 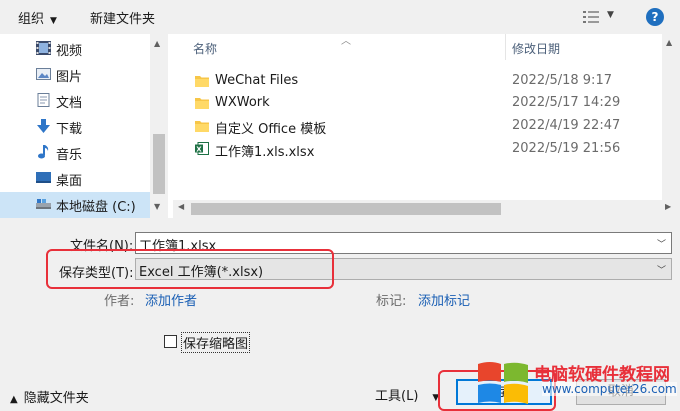 What do you see at coordinates (69, 155) in the screenshot?
I see `nav-item-label: 音乐` at bounding box center [69, 155].